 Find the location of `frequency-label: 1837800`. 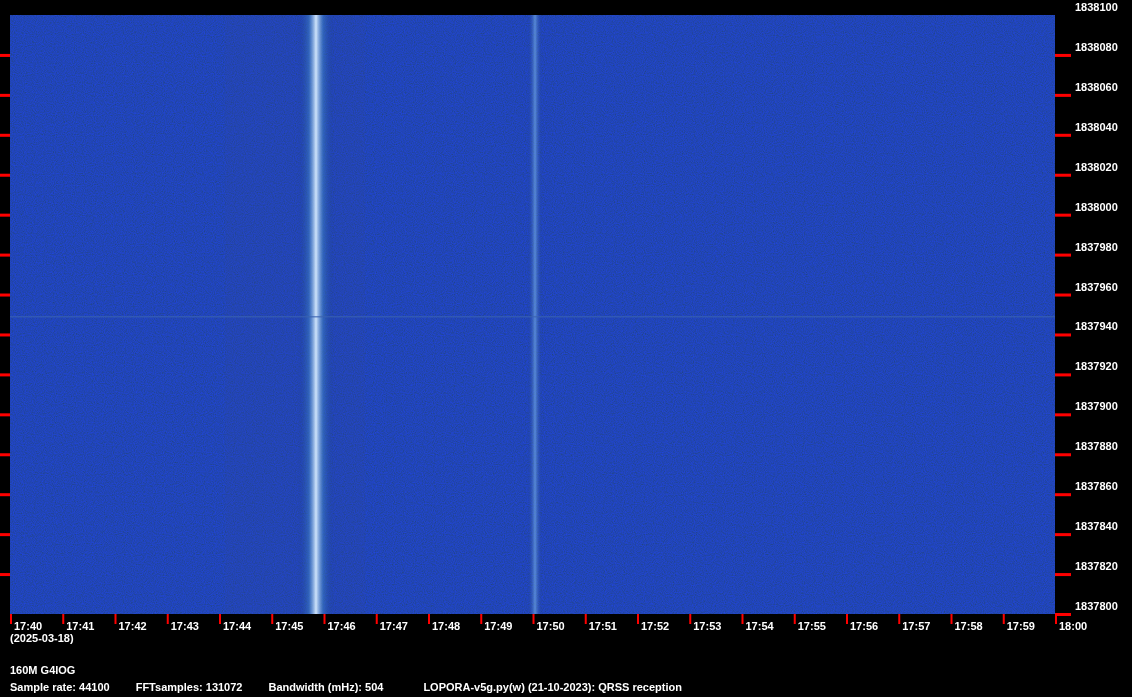

frequency-label: 1837800 is located at coordinates (1096, 606).